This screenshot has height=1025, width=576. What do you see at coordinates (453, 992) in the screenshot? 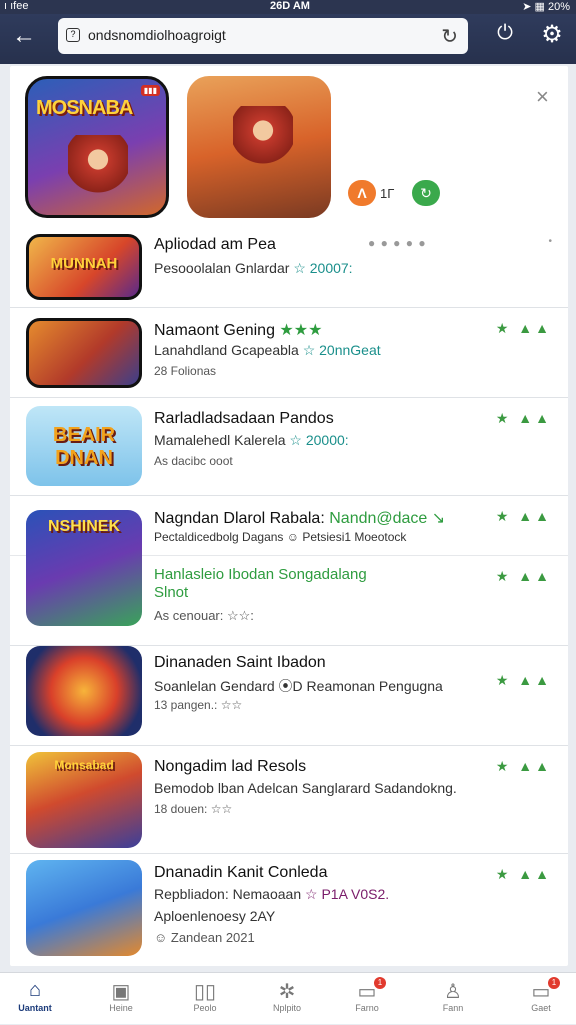
I see `person-icon: ♙` at bounding box center [453, 992].